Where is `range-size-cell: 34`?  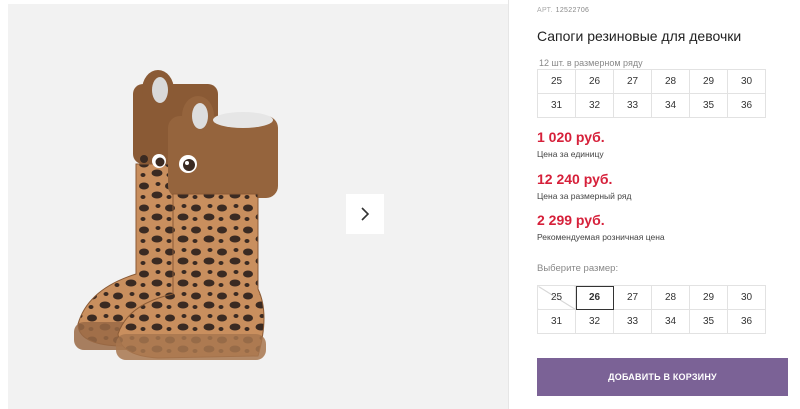
range-size-cell: 34 is located at coordinates (670, 105).